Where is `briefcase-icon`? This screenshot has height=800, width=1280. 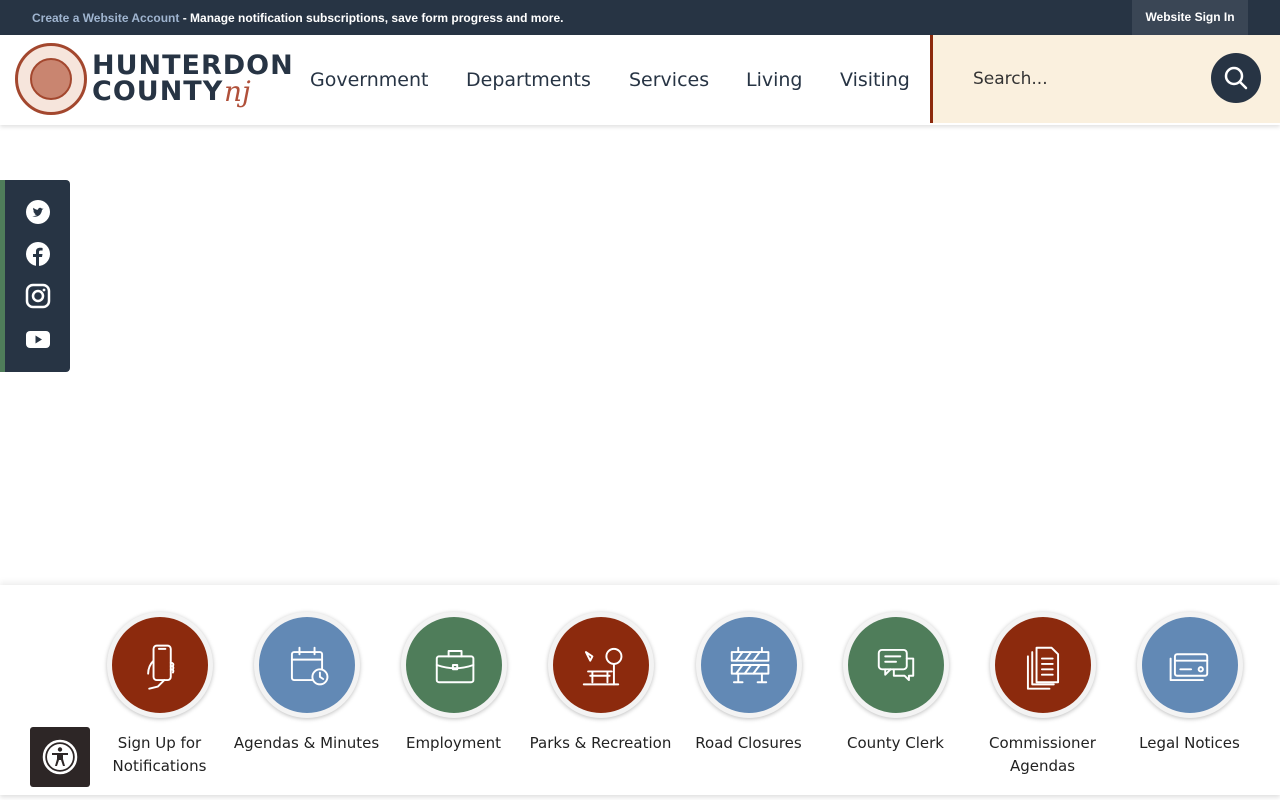
briefcase-icon is located at coordinates (454, 667).